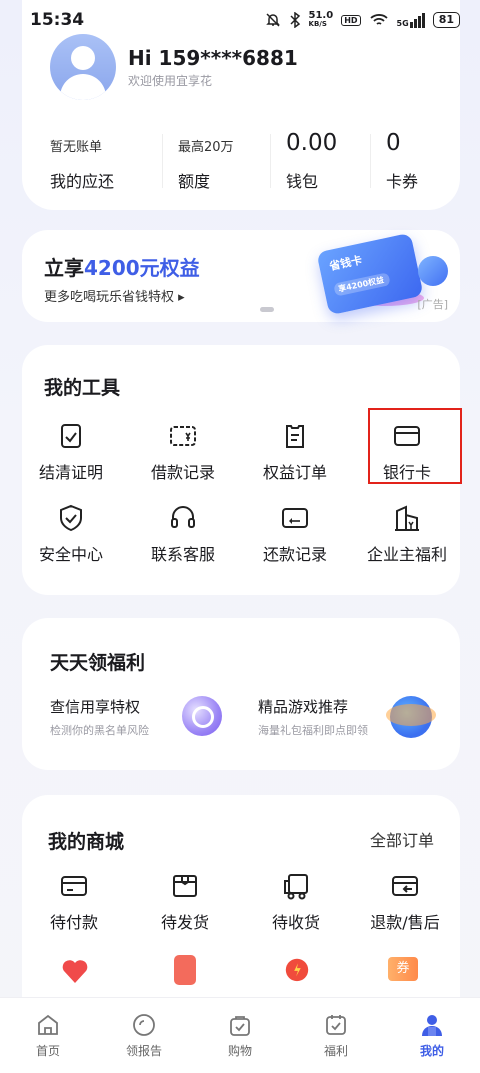 The height and width of the screenshot is (1073, 480). I want to click on bottom-tab-bar: 首页 领报告 购物 福利 我的, so click(240, 1035).